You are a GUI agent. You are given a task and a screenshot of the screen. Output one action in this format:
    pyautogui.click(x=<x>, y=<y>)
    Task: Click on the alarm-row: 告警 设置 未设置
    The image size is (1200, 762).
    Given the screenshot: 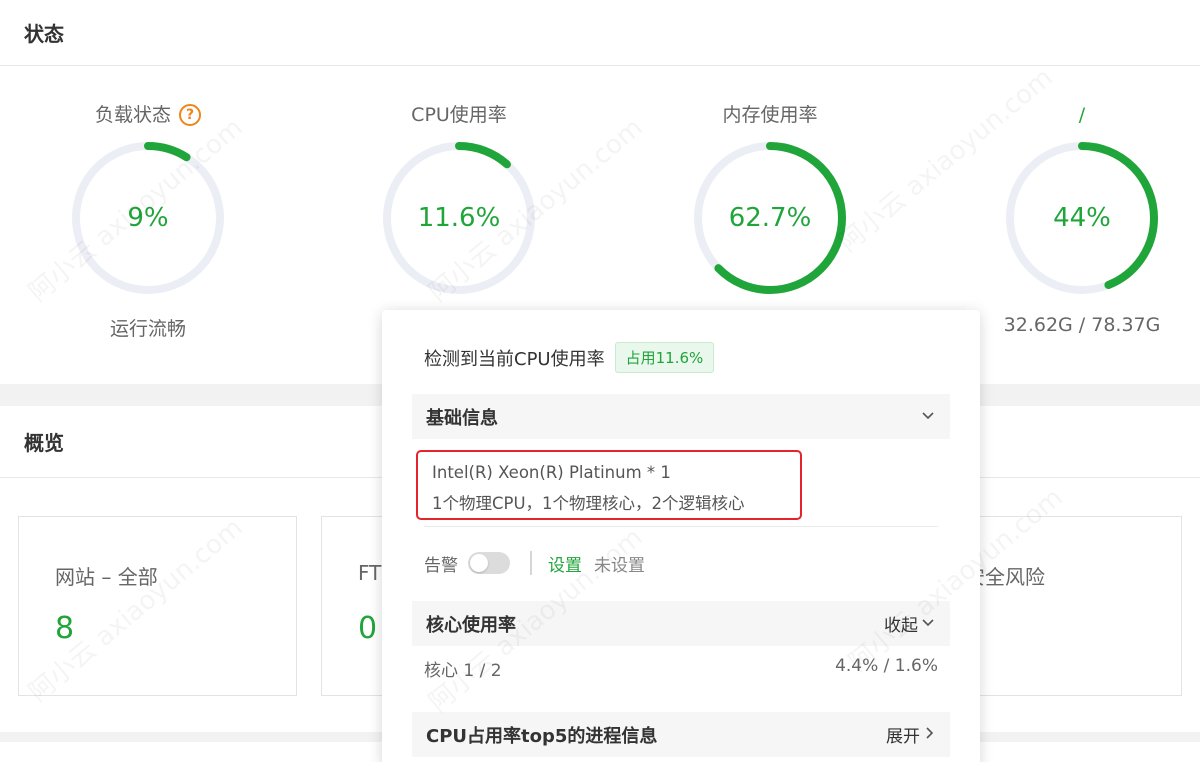 What is the action you would take?
    pyautogui.click(x=534, y=563)
    